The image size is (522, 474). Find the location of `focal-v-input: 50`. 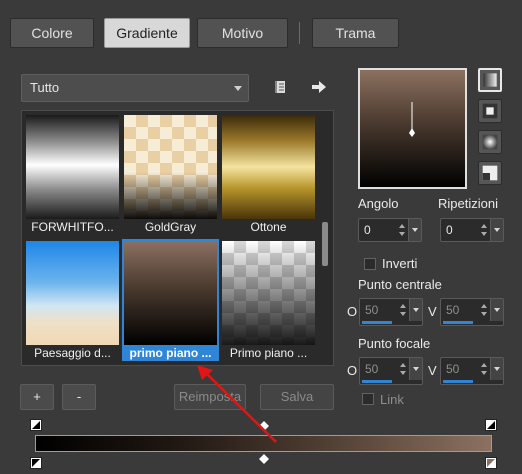

focal-v-input: 50 is located at coordinates (472, 371).